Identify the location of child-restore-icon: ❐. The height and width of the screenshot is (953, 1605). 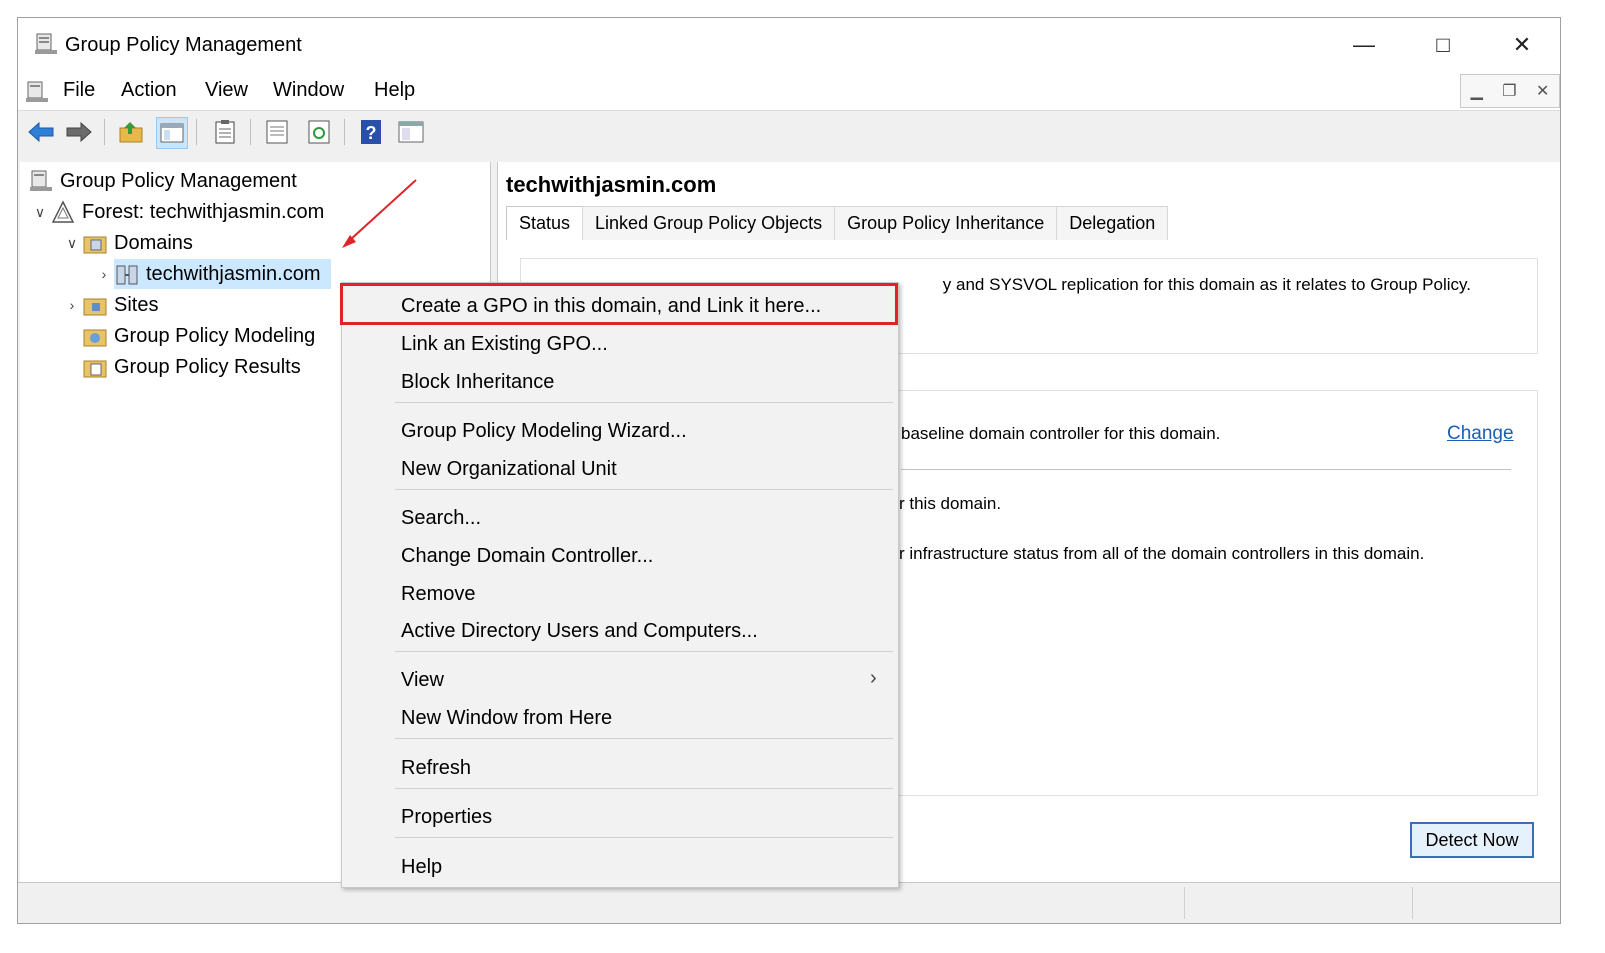
(1509, 91).